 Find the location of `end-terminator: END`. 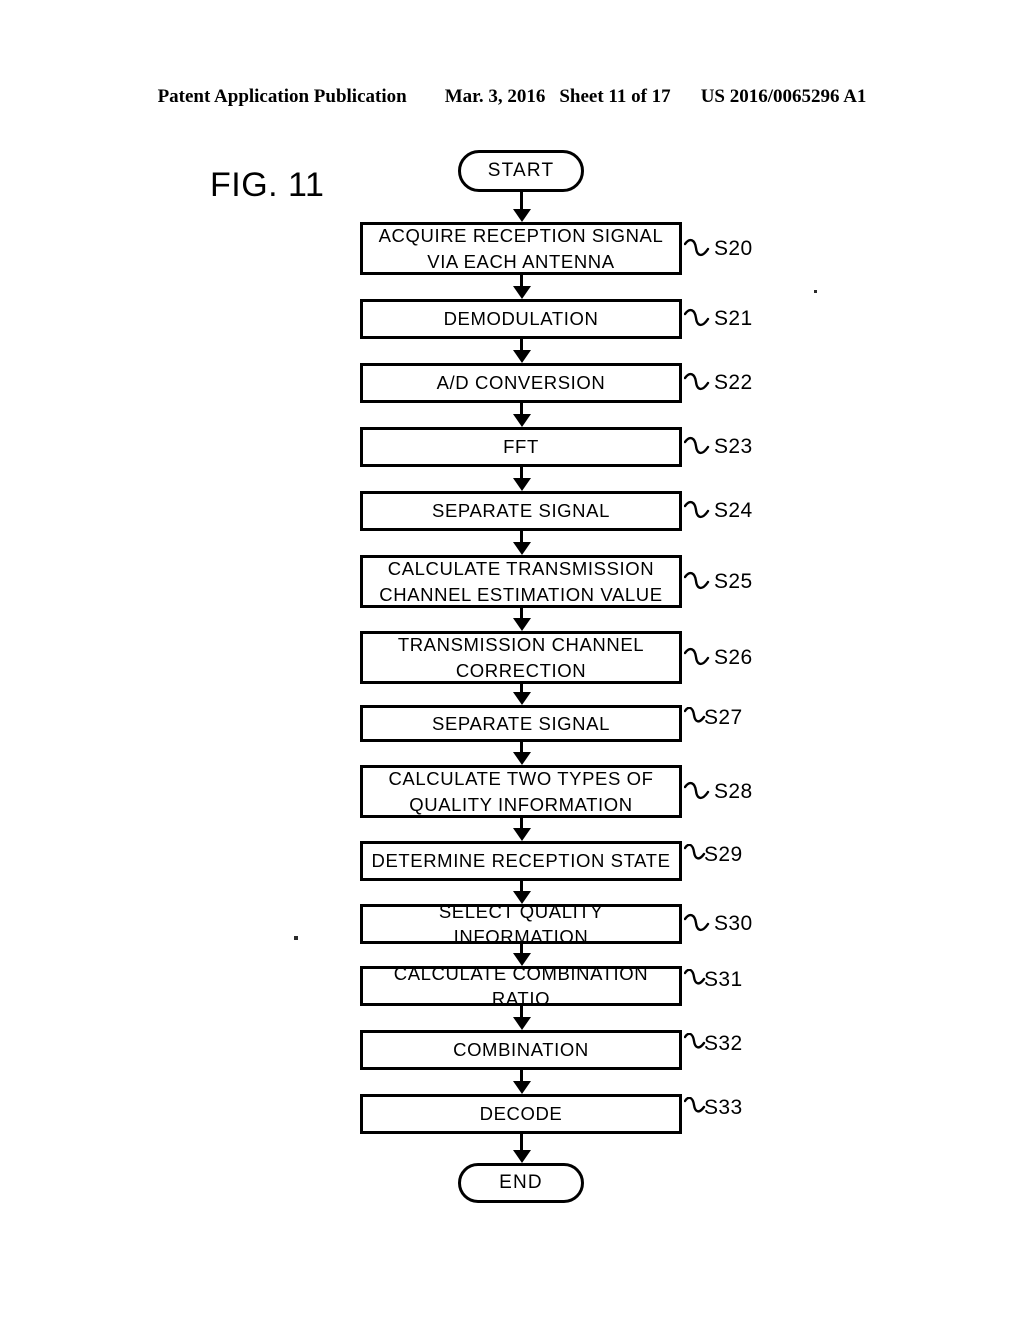

end-terminator: END is located at coordinates (521, 1183).